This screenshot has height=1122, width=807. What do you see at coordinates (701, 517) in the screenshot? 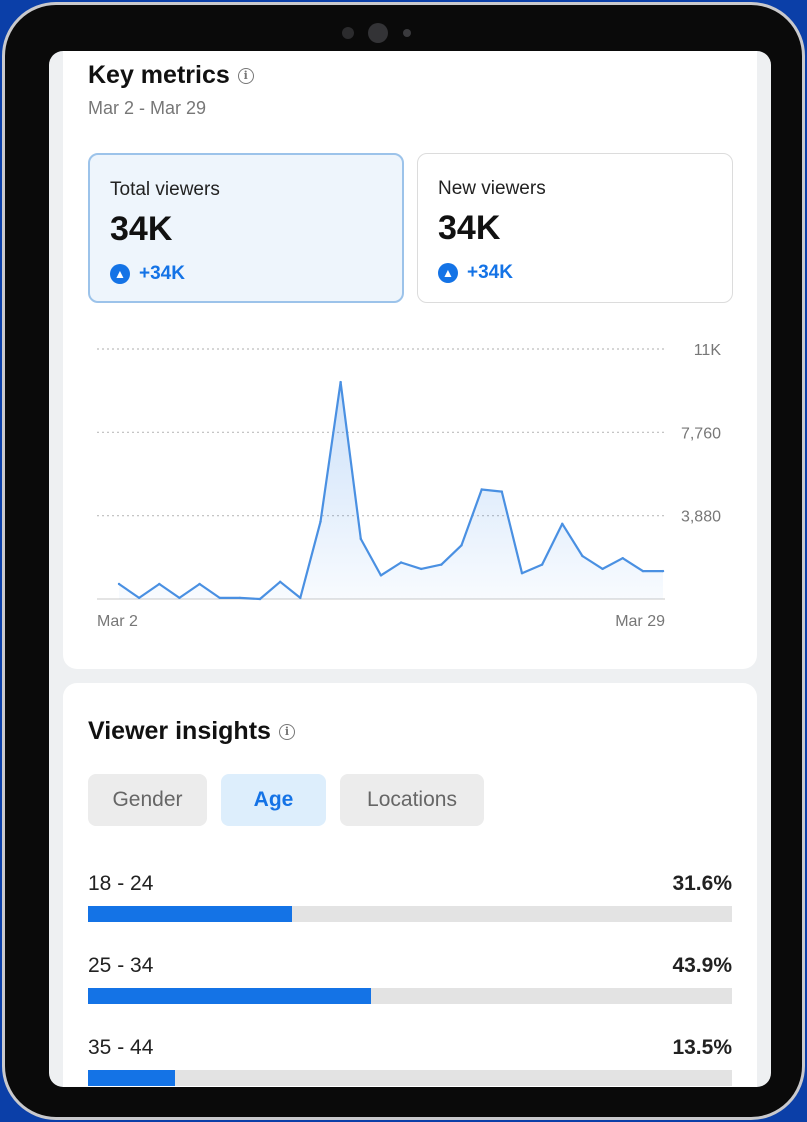
I see `y-tick-label: 3,880` at bounding box center [701, 517].